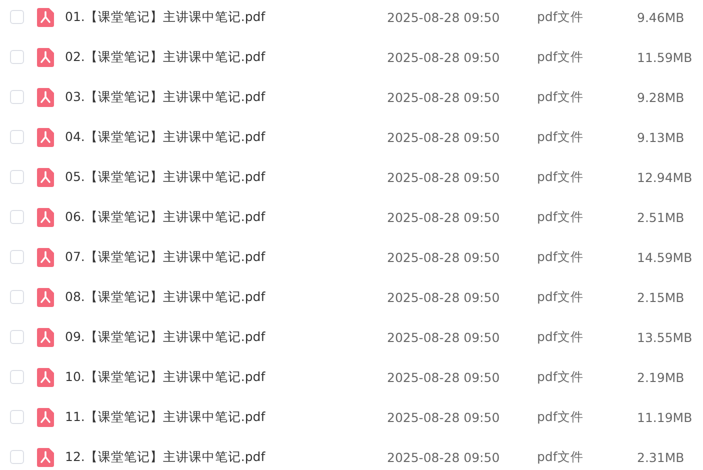 This screenshot has width=703, height=470. I want to click on file-name: 09.【课堂笔记】主讲课中笔记.pdf, so click(226, 337).